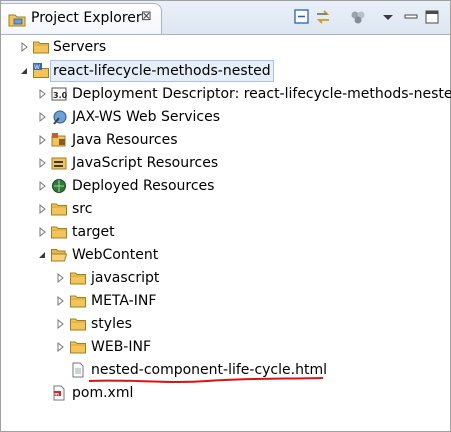  Describe the element at coordinates (146, 16) in the screenshot. I see `close-icon: ⊠` at that location.